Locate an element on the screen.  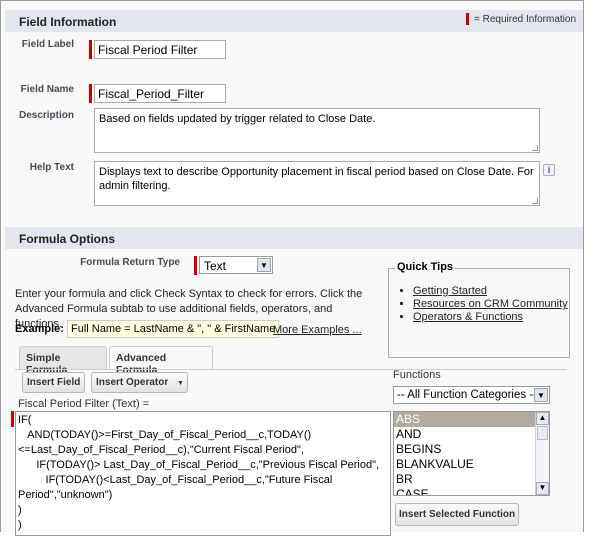
formula-options-header: Formula Options is located at coordinates (294, 238).